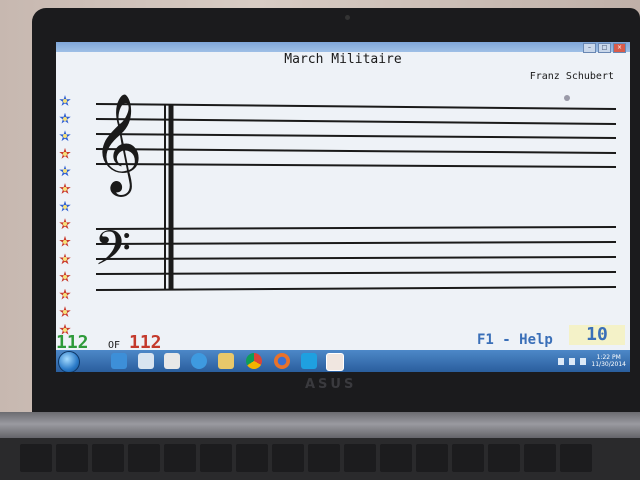 Image resolution: width=640 pixels, height=480 pixels. I want to click on laptop-keyboard, so click(320, 459).